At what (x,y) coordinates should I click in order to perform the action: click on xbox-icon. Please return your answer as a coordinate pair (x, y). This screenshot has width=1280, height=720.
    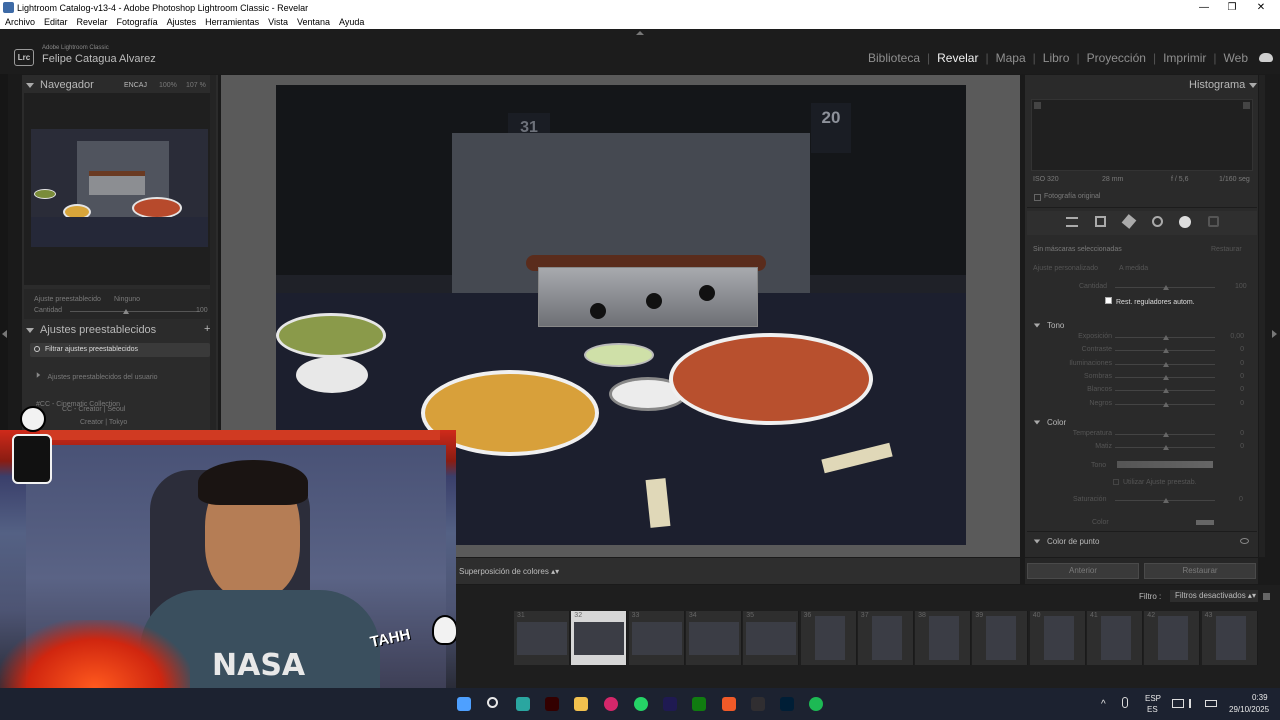
    Looking at the image, I should click on (699, 704).